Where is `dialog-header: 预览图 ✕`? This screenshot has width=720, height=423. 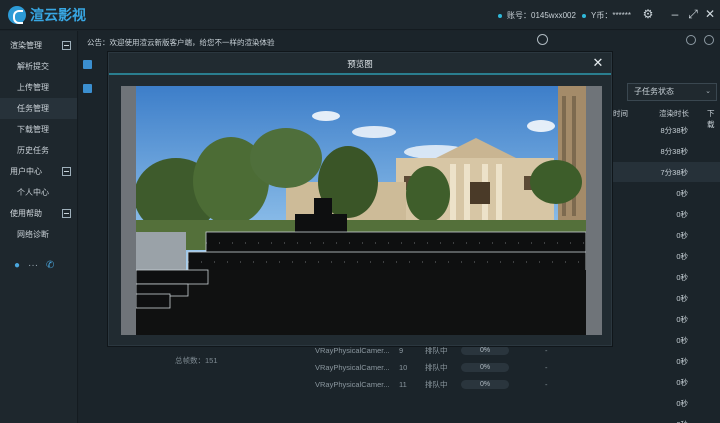
dialog-header: 预览图 ✕ is located at coordinates (360, 64).